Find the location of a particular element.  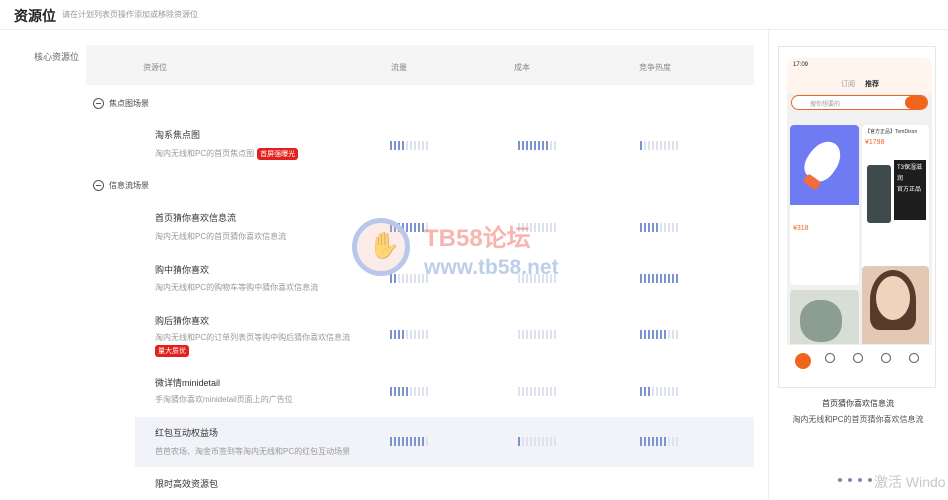

group-header-feed: 信息流场景 is located at coordinates (121, 185).